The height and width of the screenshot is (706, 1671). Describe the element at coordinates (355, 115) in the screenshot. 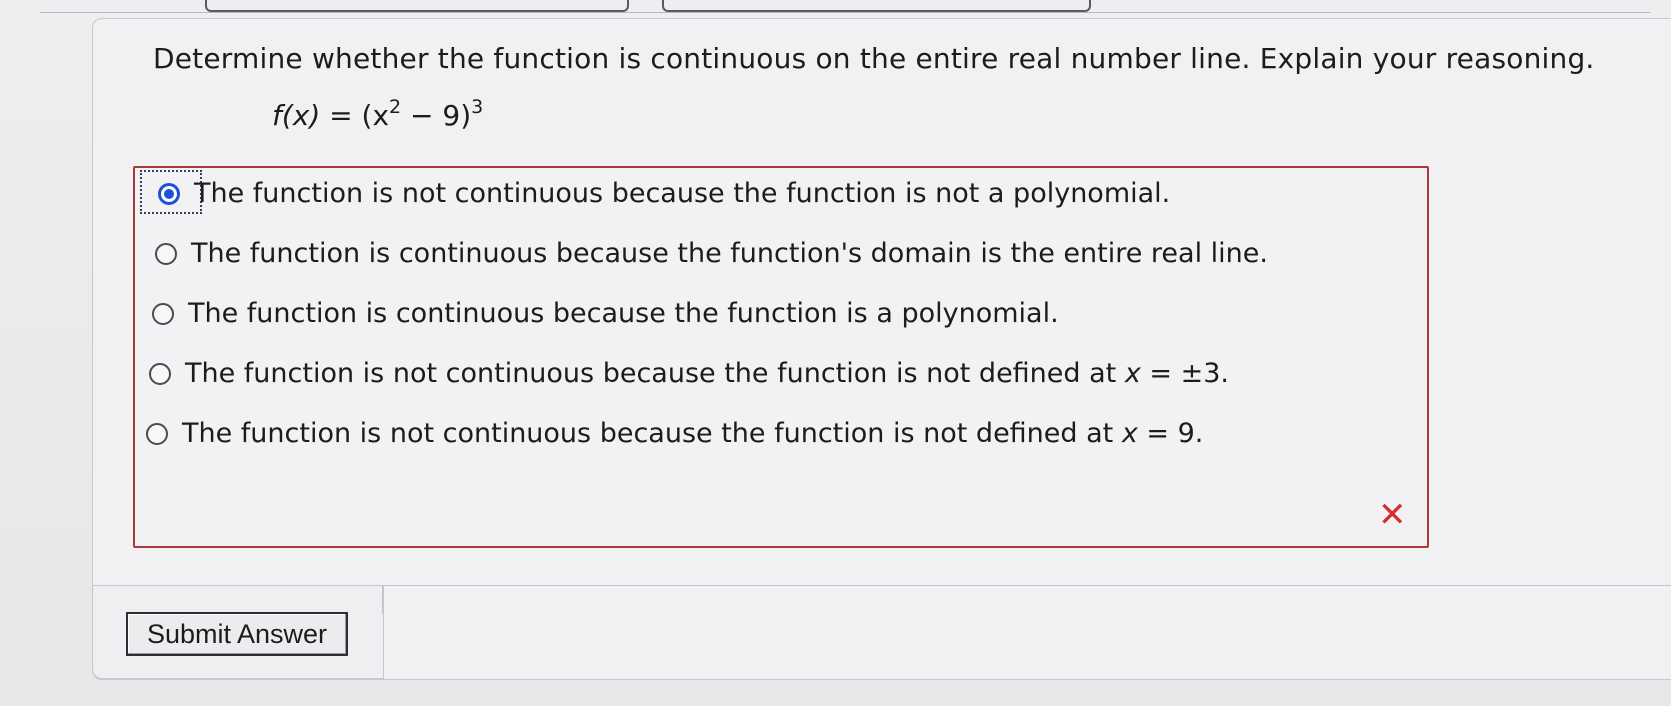

I see `function-equals: = (x` at that location.